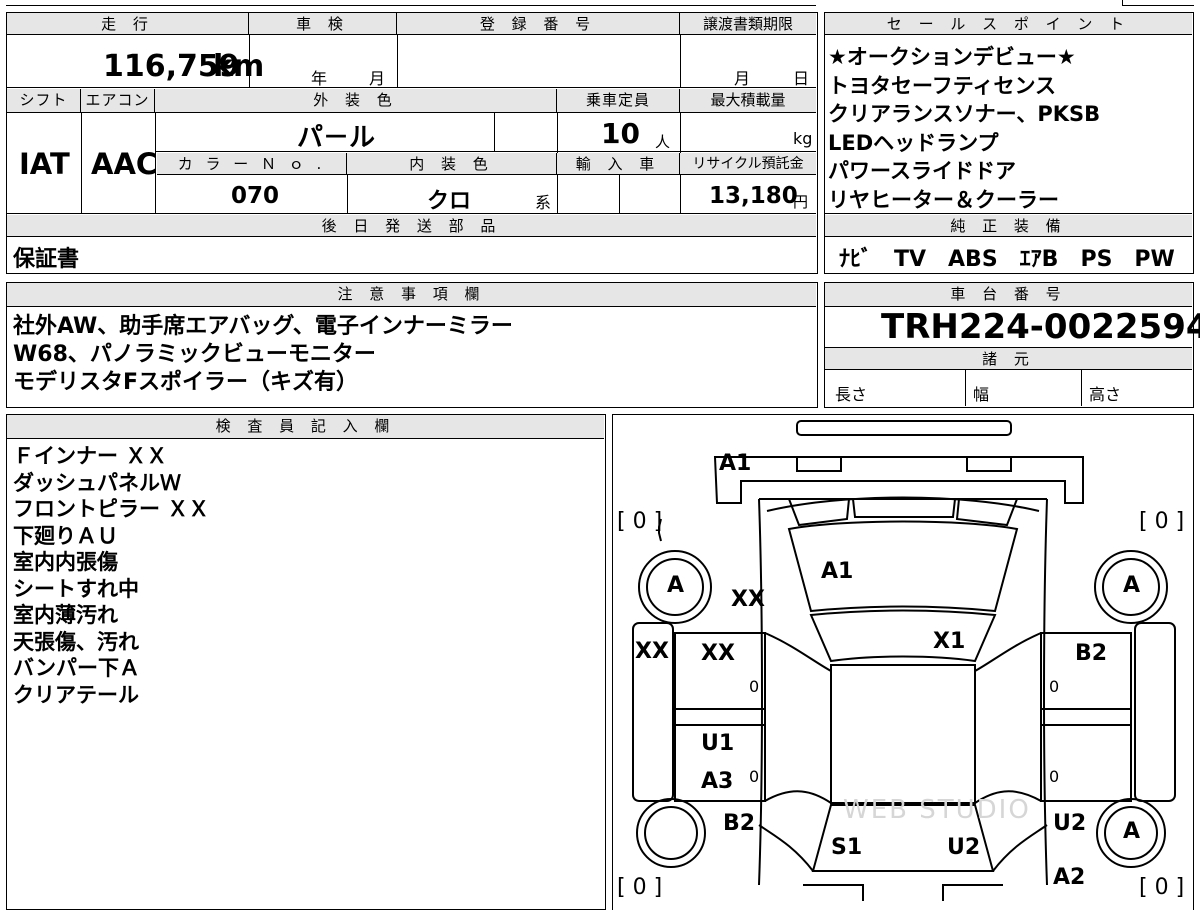 This screenshot has height=910, width=1200. What do you see at coordinates (748, 101) in the screenshot?
I see `max-load-header: 最大積載量` at bounding box center [748, 101].